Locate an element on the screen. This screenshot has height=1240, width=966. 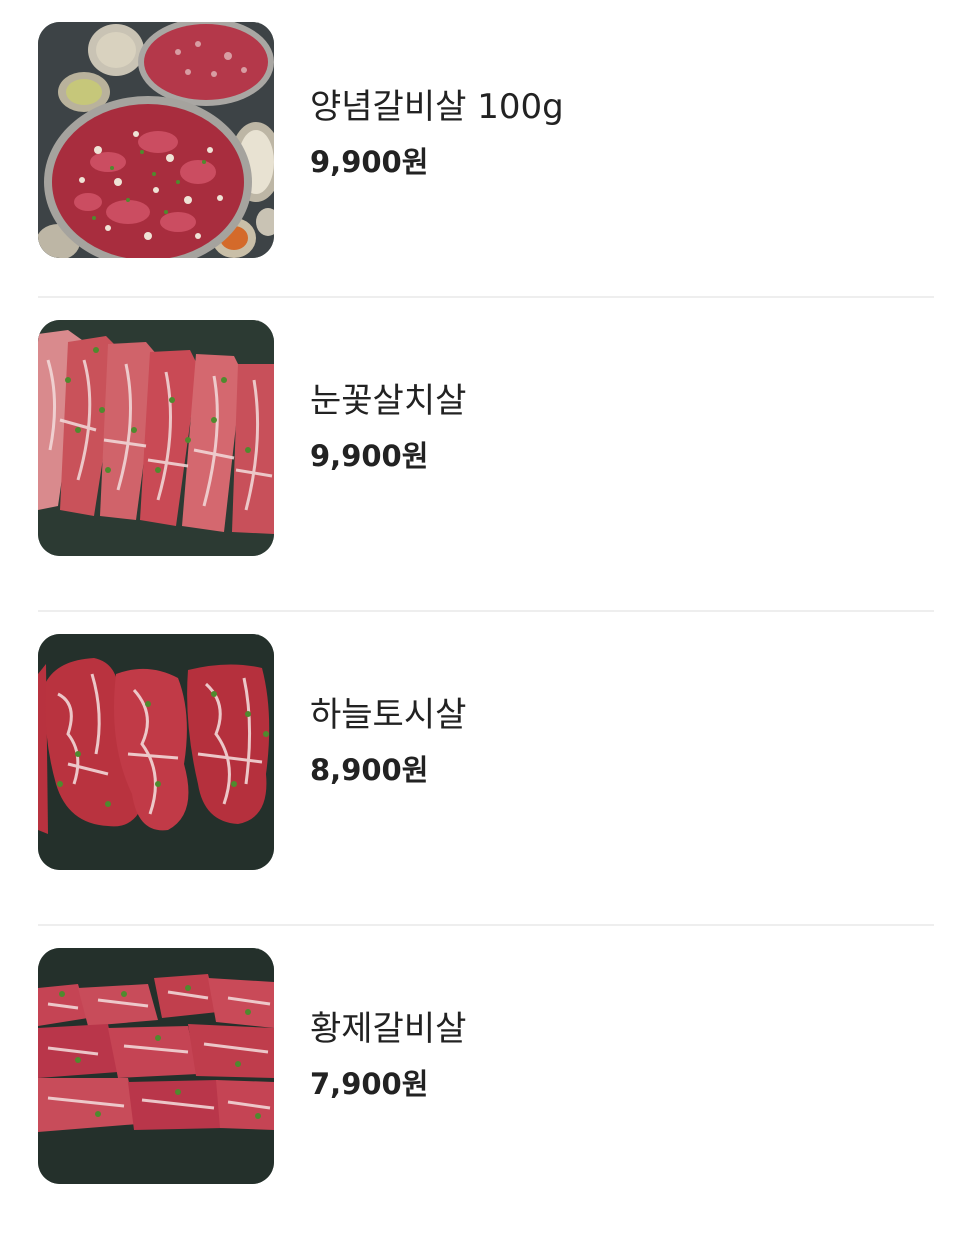
menu-item-info: 하늘토시살 8,900원 is located at coordinates (388, 740).